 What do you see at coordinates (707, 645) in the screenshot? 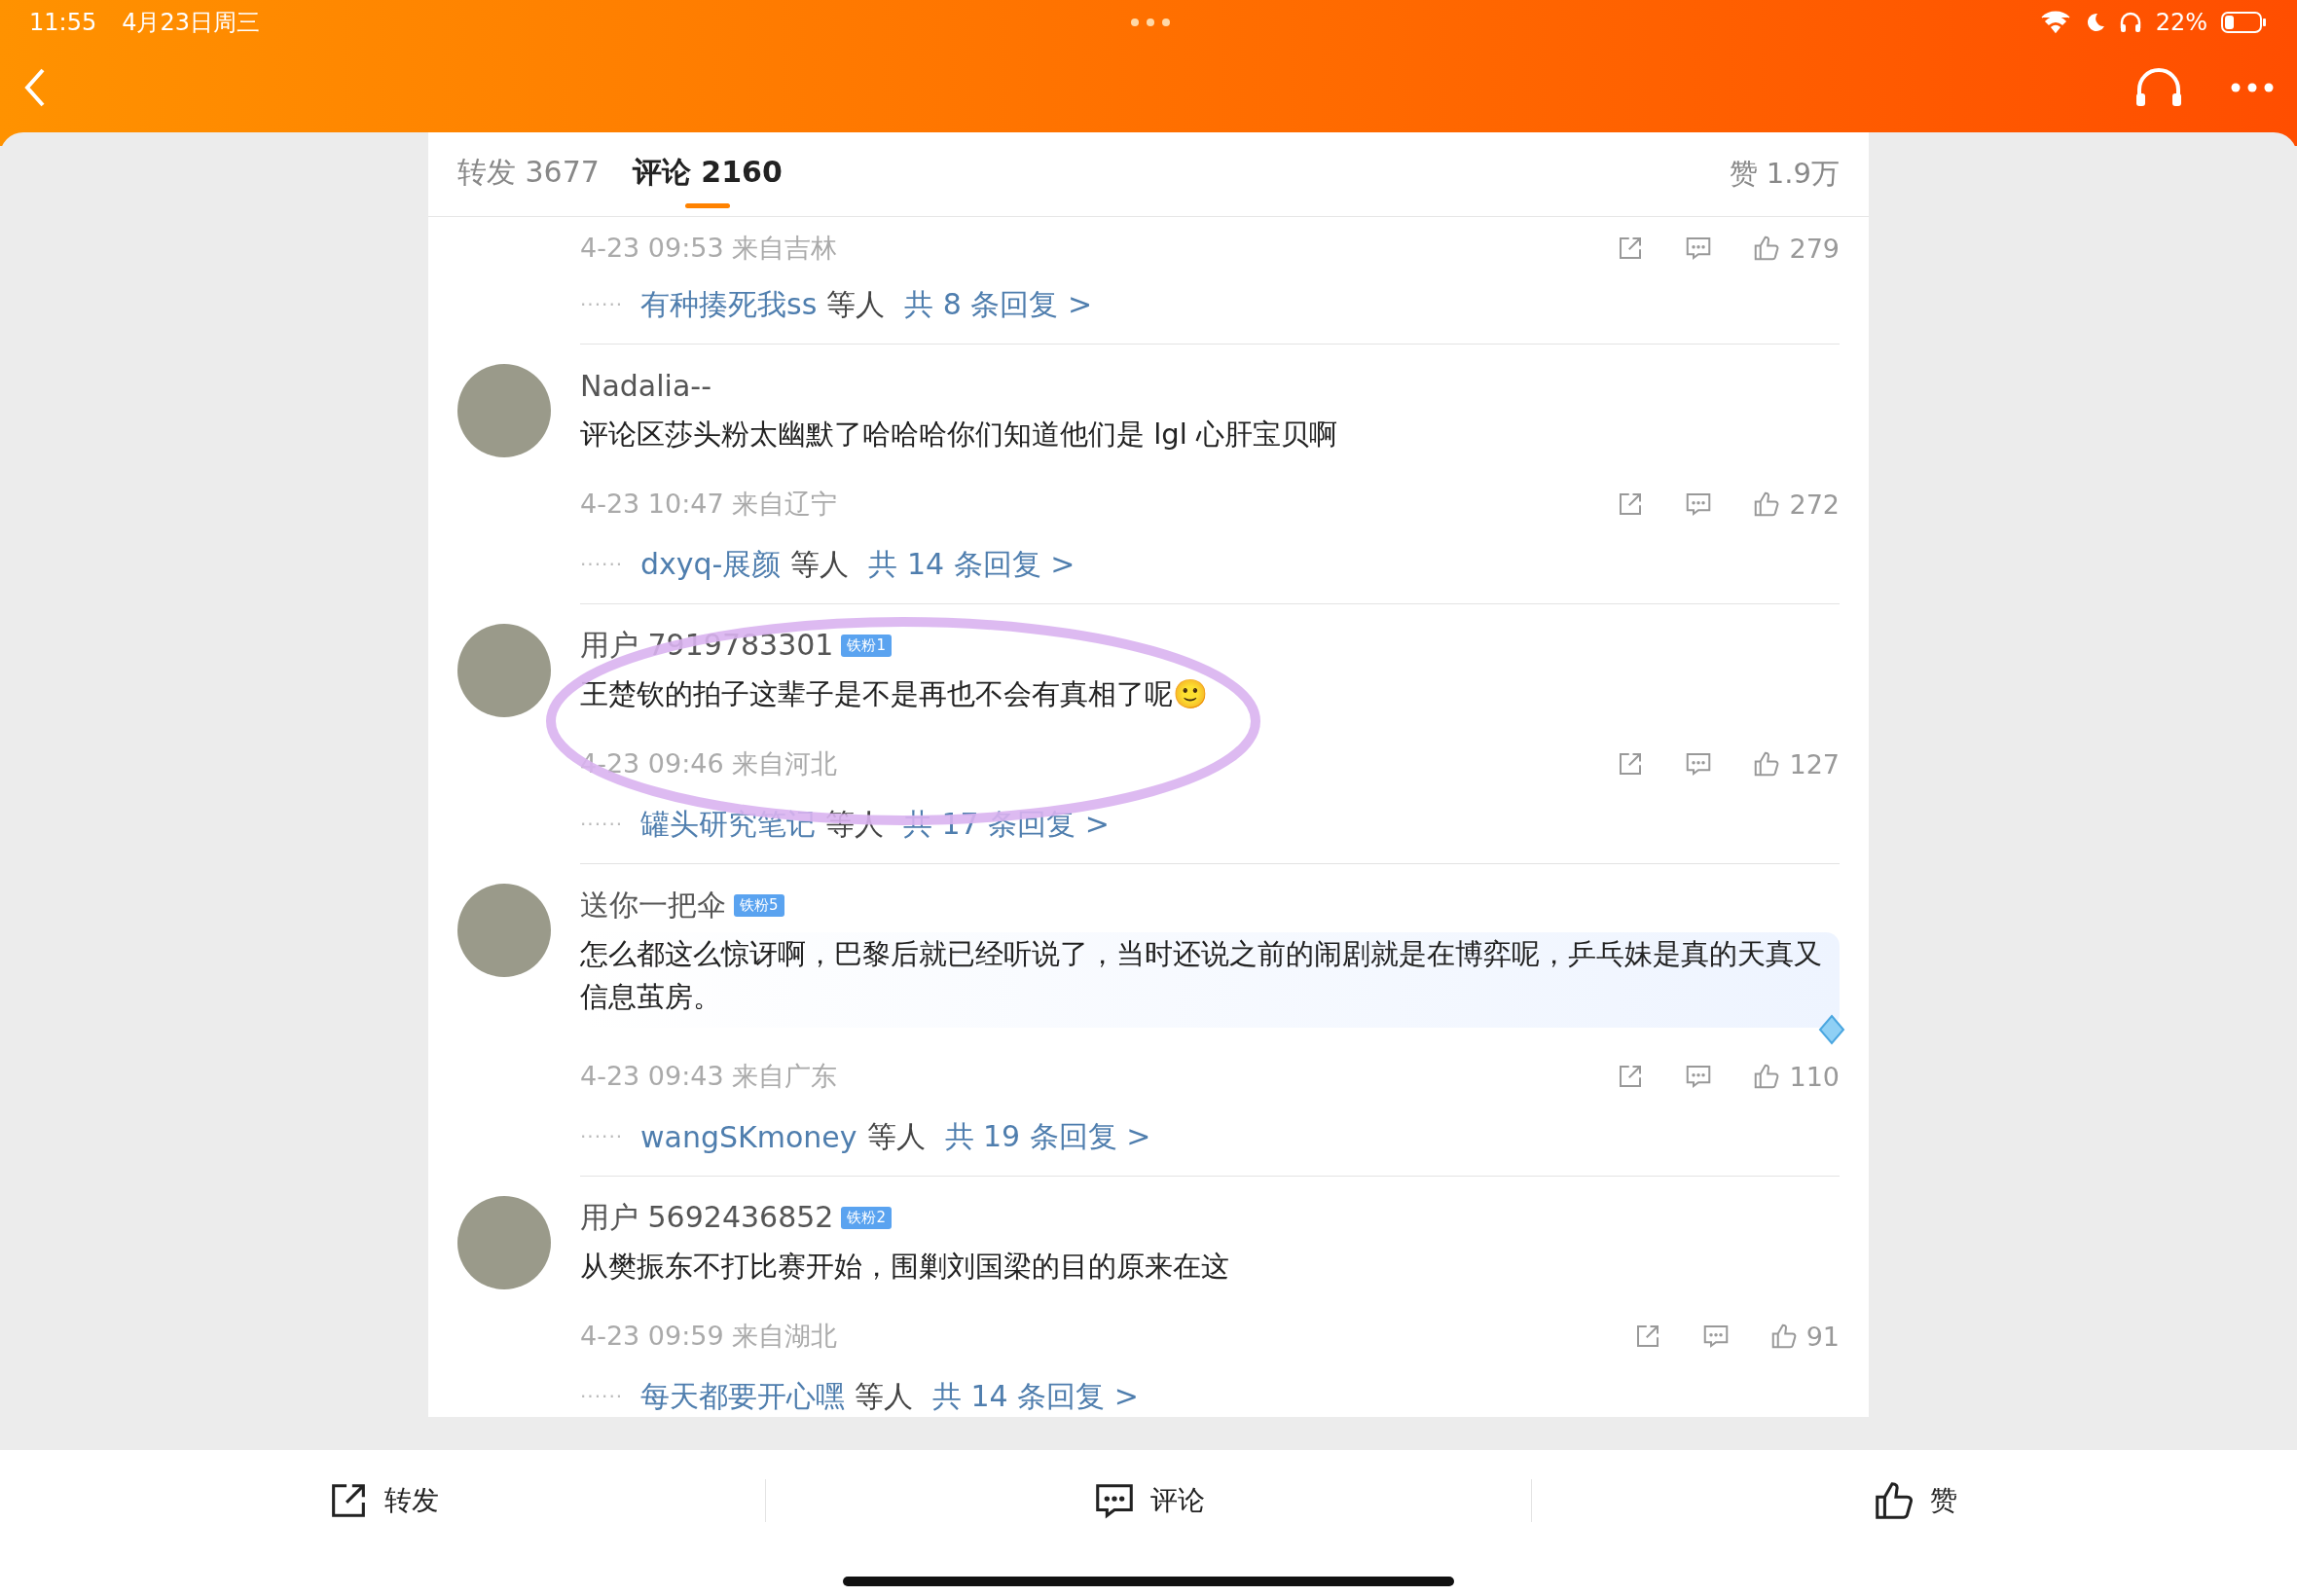
I see `user-name: 用户 7919783301` at bounding box center [707, 645].